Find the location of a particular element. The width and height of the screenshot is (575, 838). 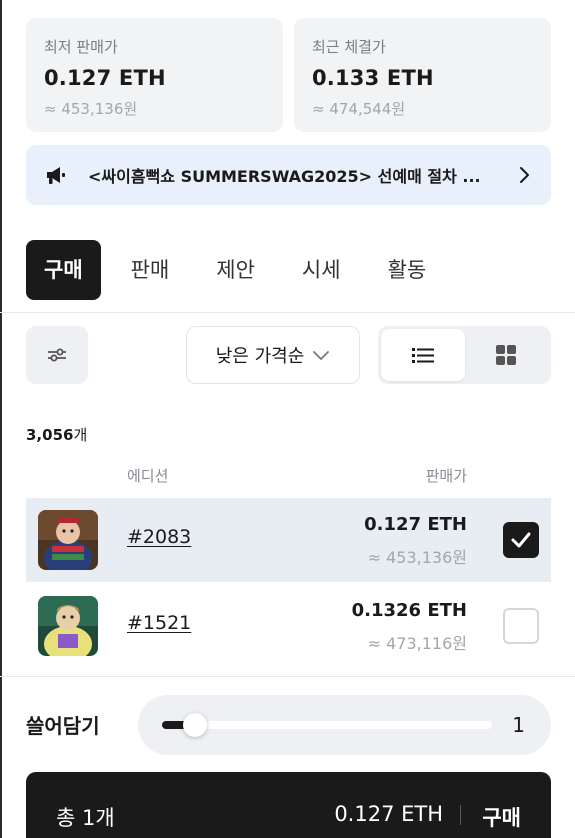

sort-dropdown: 낮은 가격순 is located at coordinates (273, 355).